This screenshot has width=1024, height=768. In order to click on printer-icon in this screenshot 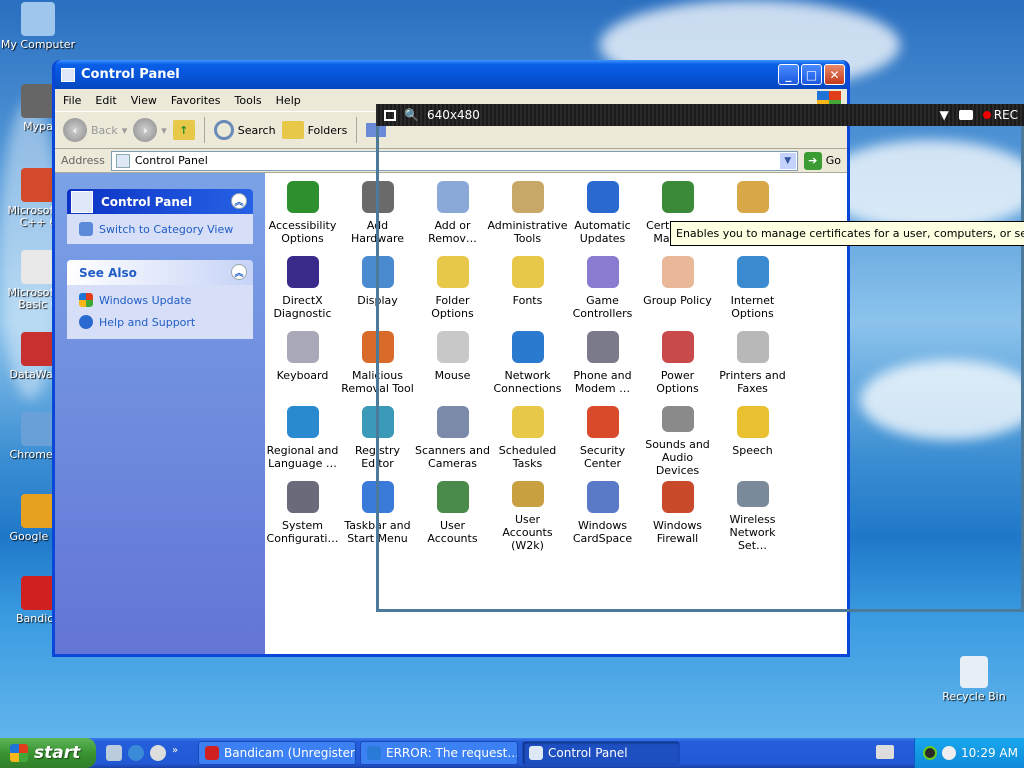, I will do `click(752, 347)`.